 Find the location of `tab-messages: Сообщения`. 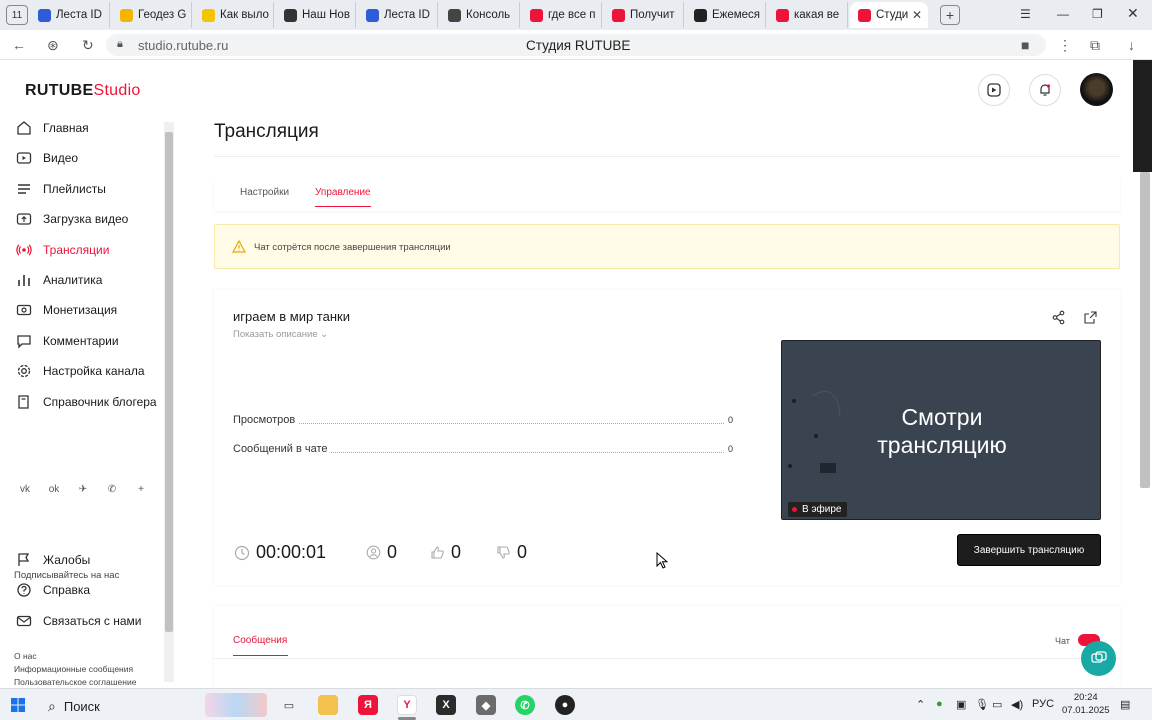

tab-messages: Сообщения is located at coordinates (260, 640).